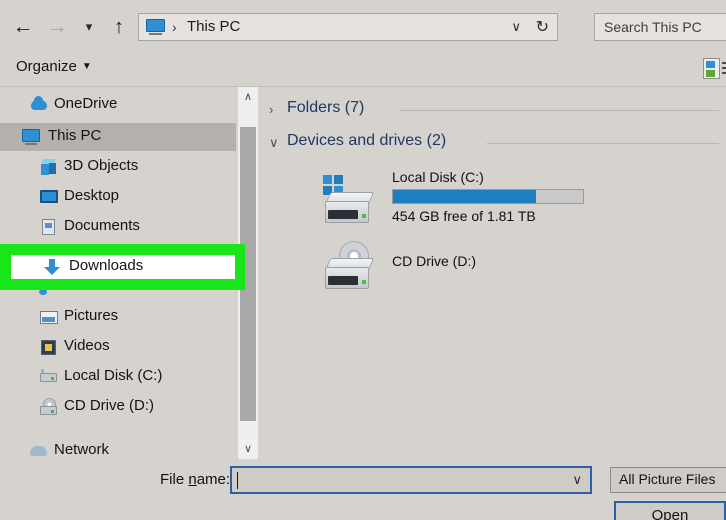 The width and height of the screenshot is (726, 520). What do you see at coordinates (75, 135) in the screenshot?
I see `sidebar-item-label: This PC` at bounding box center [75, 135].